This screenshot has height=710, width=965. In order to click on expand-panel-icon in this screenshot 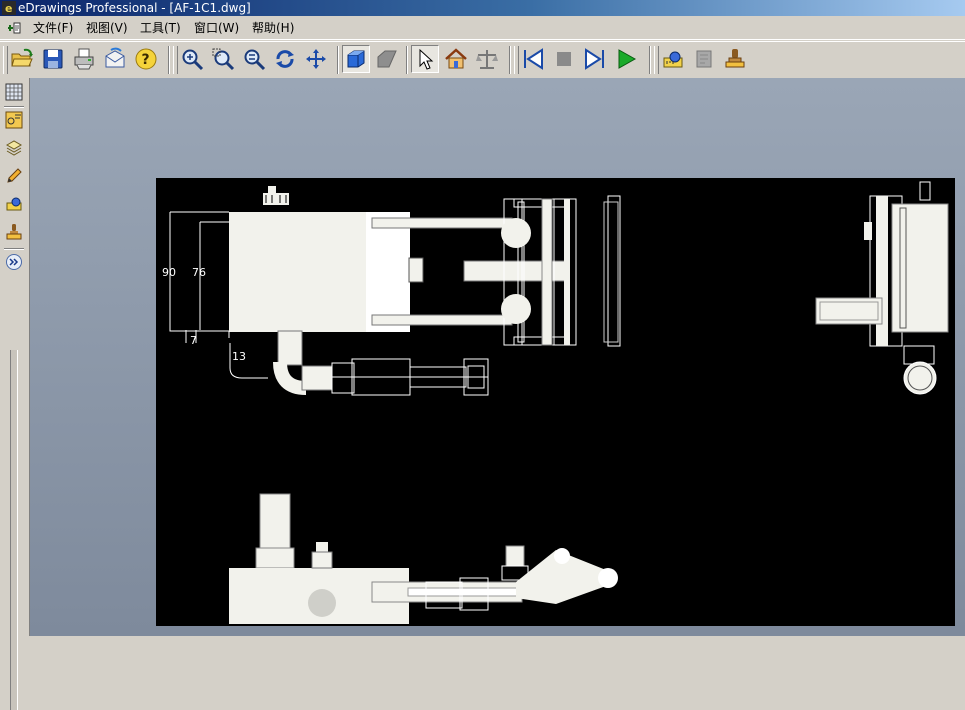, I will do `click(13, 261)`.